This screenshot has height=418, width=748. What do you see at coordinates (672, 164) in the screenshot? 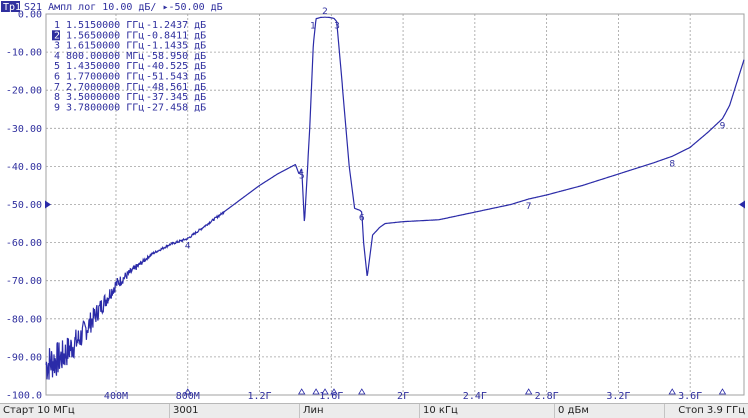
I see `marker-label: 8` at bounding box center [672, 164].